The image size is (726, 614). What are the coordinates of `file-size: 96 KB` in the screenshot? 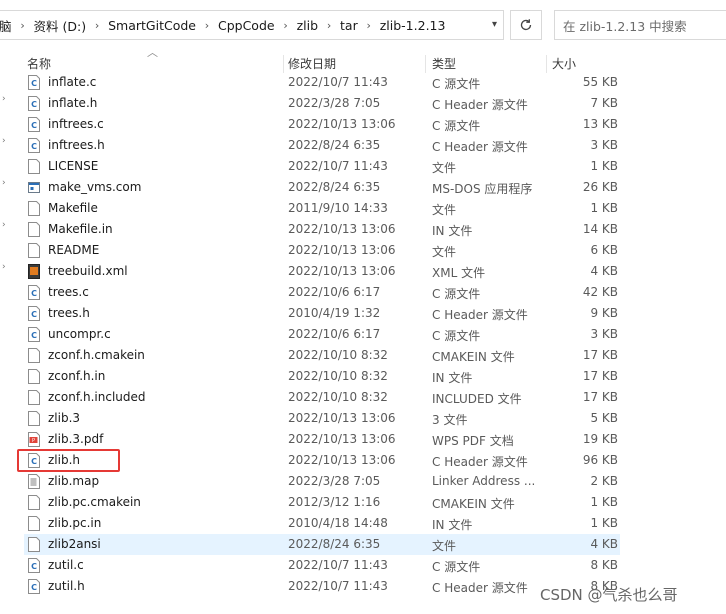 It's located at (600, 460).